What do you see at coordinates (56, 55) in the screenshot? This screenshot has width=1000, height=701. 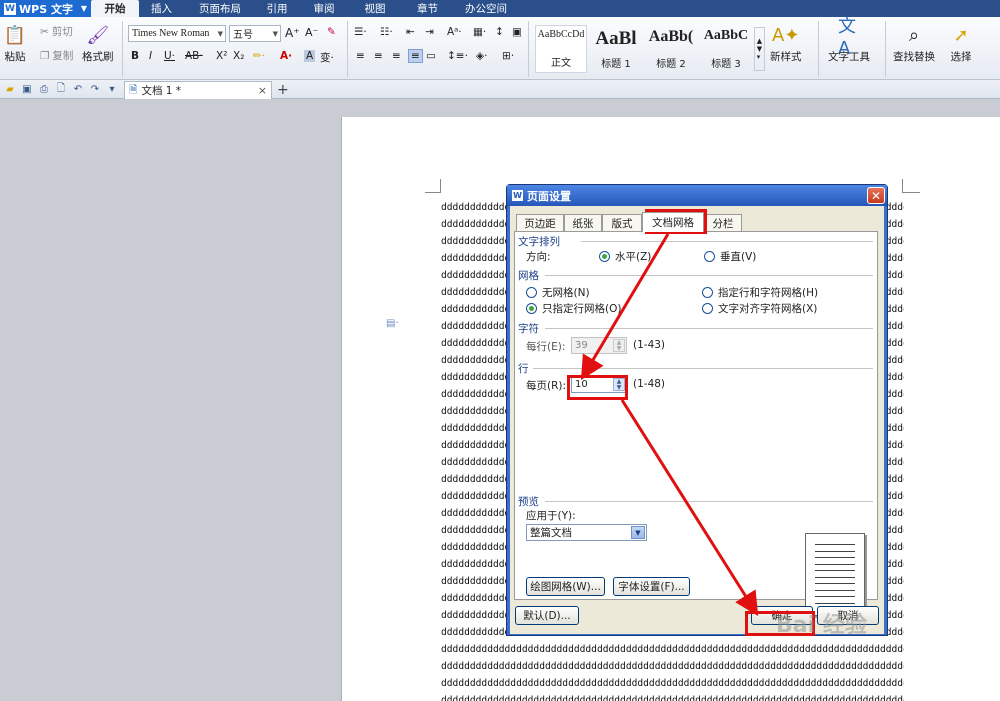 I see `copy-button: ❐ 复制` at bounding box center [56, 55].